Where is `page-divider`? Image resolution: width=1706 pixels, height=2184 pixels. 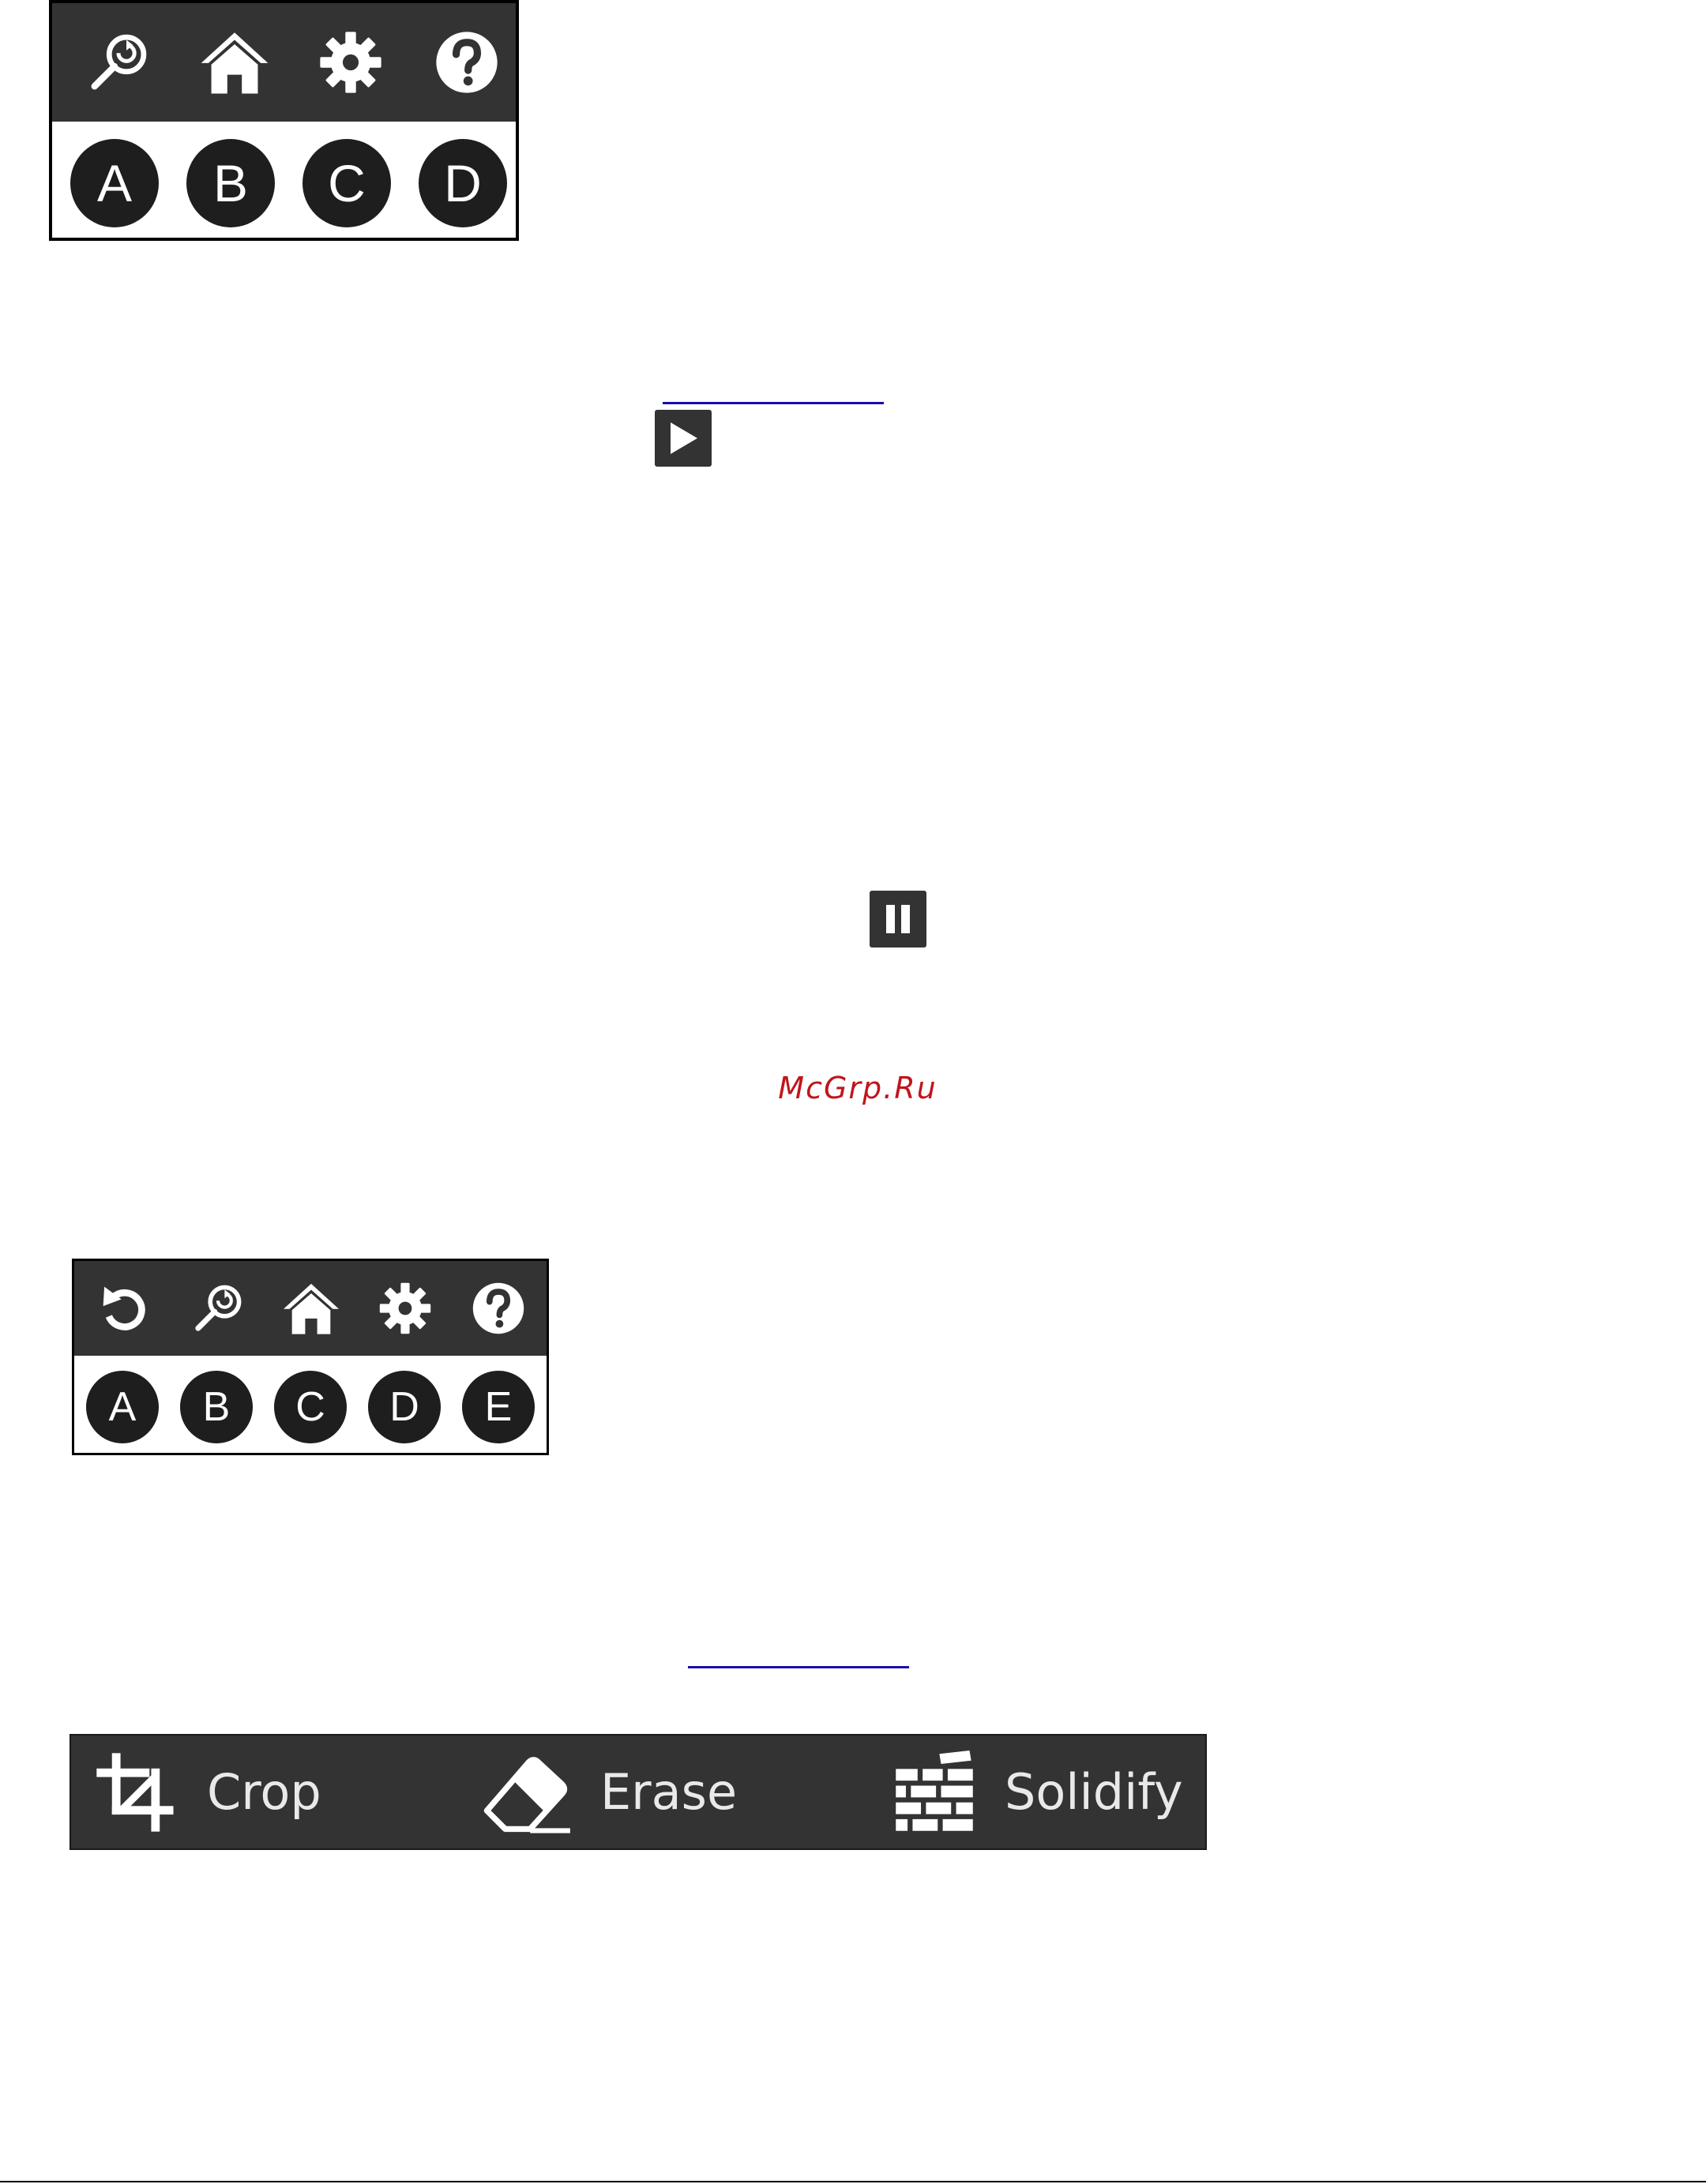 page-divider is located at coordinates (853, 2181).